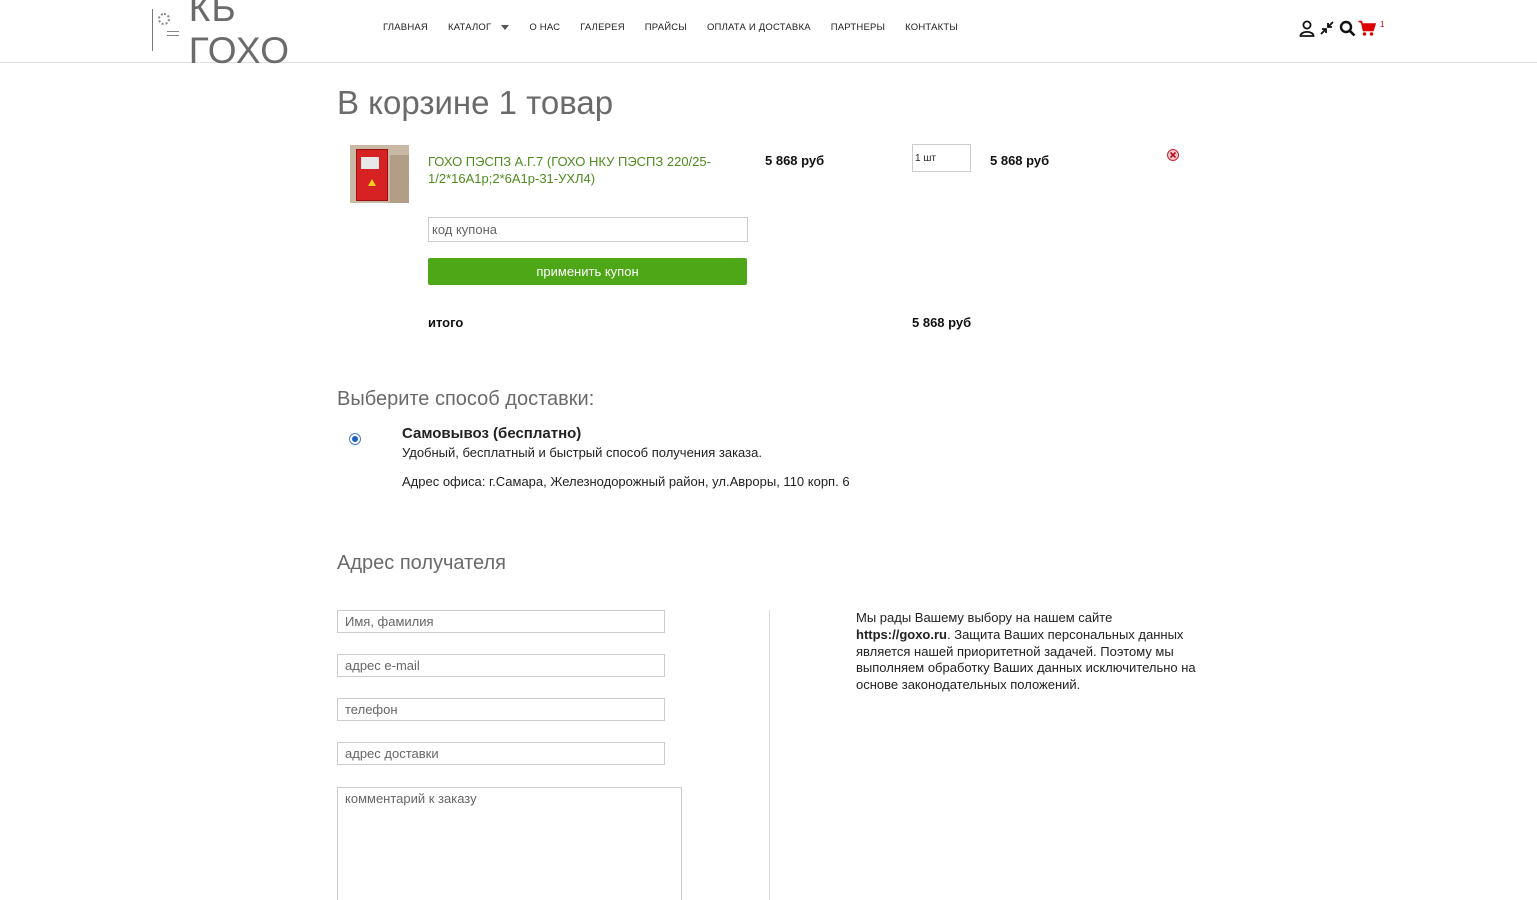 The height and width of the screenshot is (900, 1537). What do you see at coordinates (165, 30) in the screenshot?
I see `logo-mark-icon` at bounding box center [165, 30].